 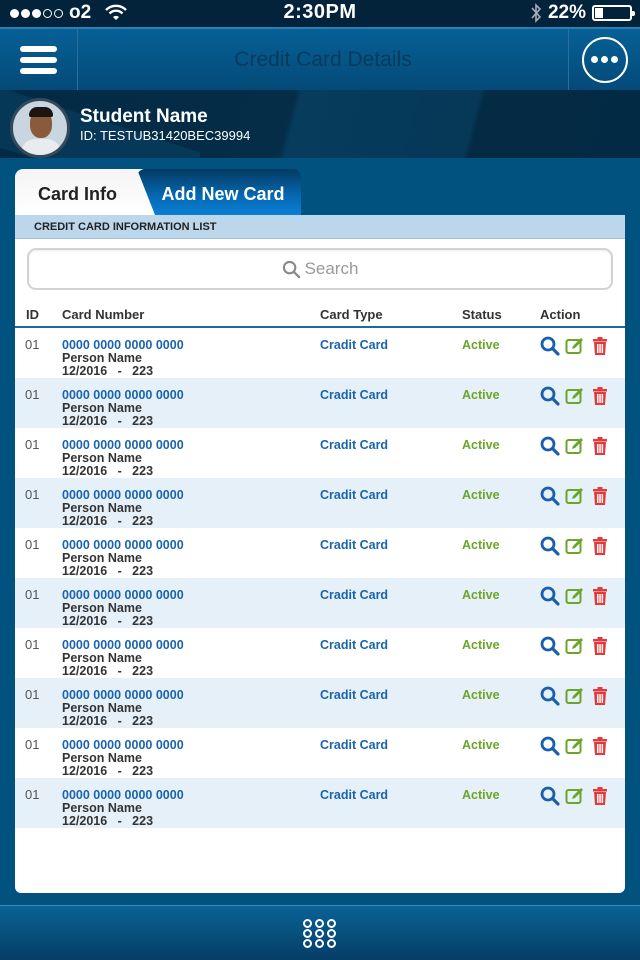 I want to click on tab-card-info: Card Info, so click(x=85, y=192).